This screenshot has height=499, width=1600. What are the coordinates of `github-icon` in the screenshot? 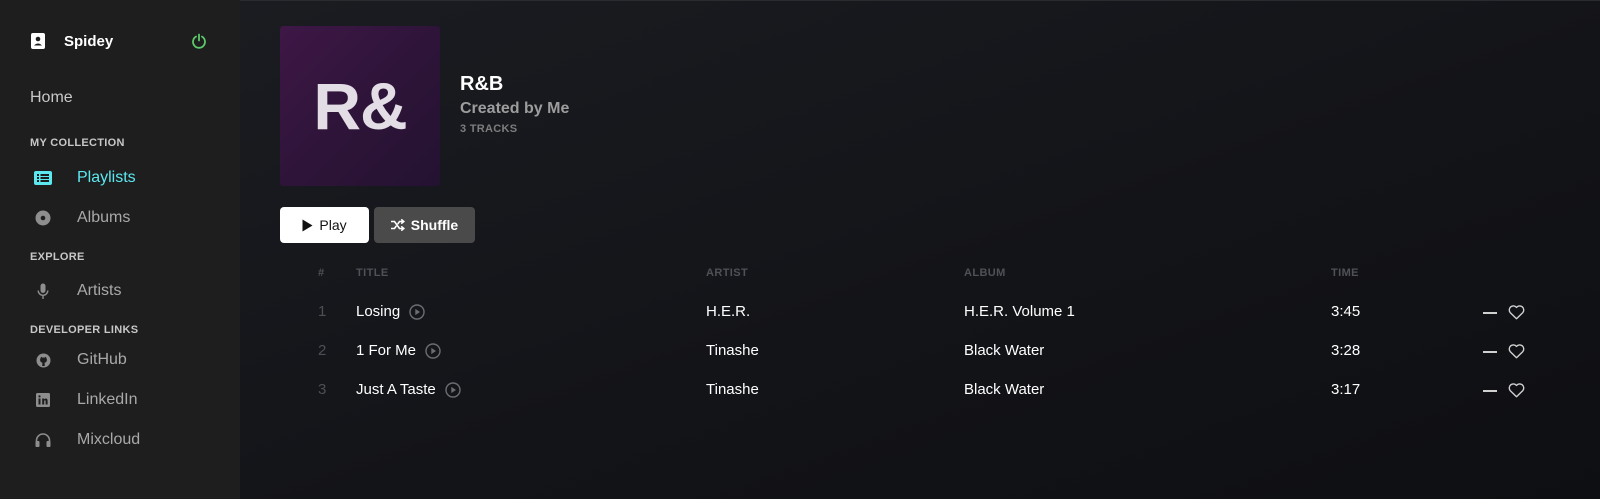 It's located at (43, 360).